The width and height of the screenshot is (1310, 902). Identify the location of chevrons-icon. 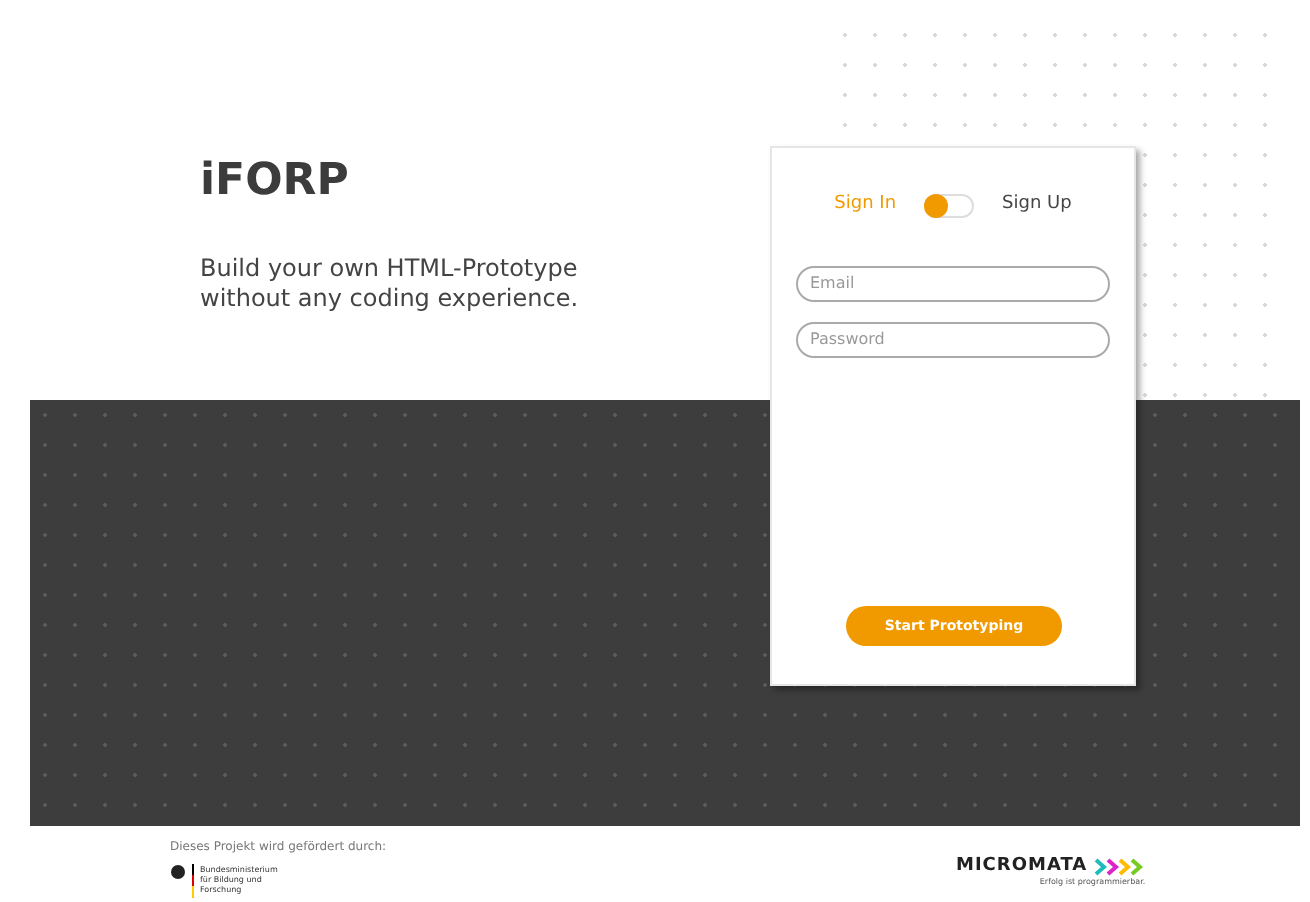
(1119, 866).